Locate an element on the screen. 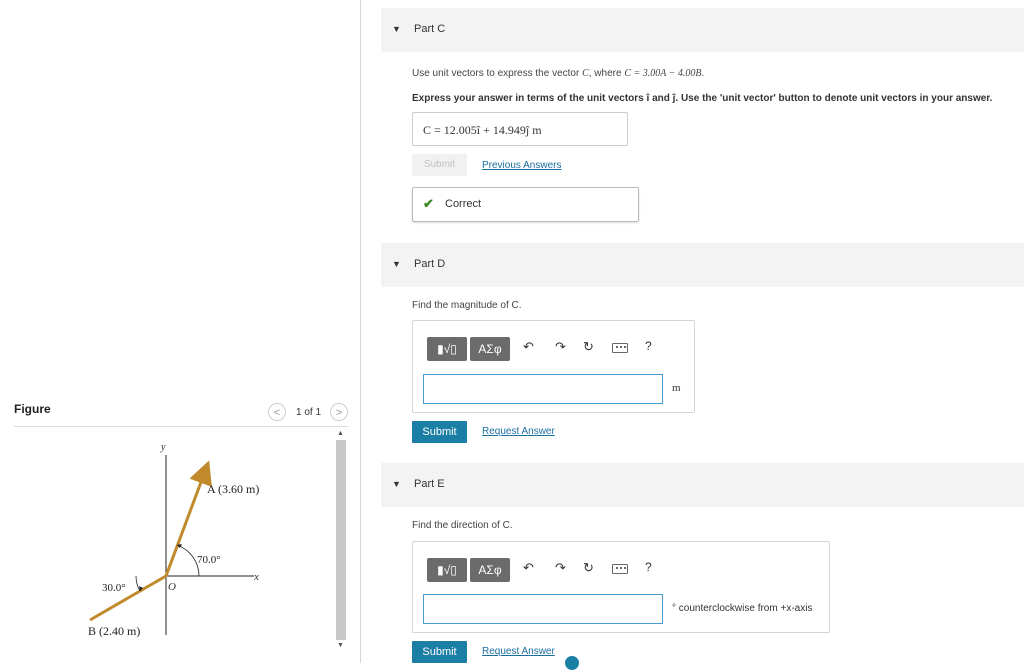 The height and width of the screenshot is (670, 1024). part-e-request-answer-link: Request Answer is located at coordinates (518, 651).